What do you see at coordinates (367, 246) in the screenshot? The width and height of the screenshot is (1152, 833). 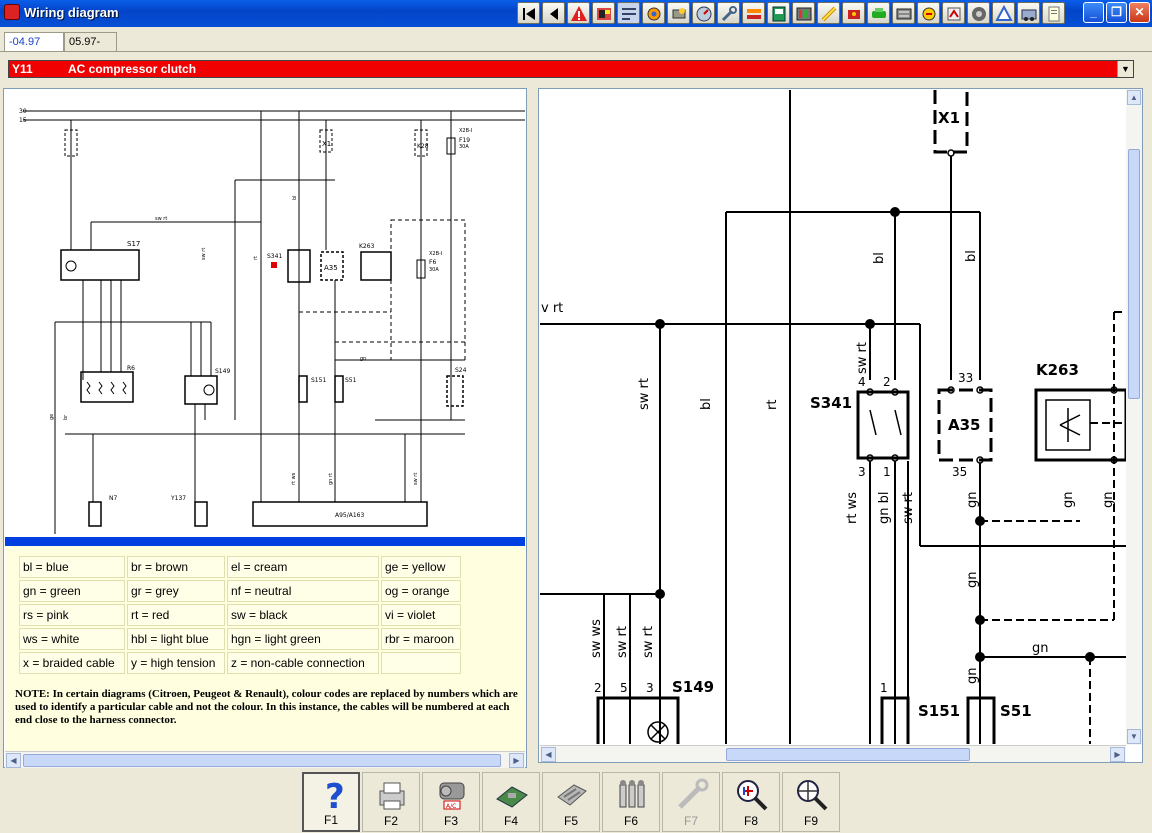 I see `left-label-k263: K263` at bounding box center [367, 246].